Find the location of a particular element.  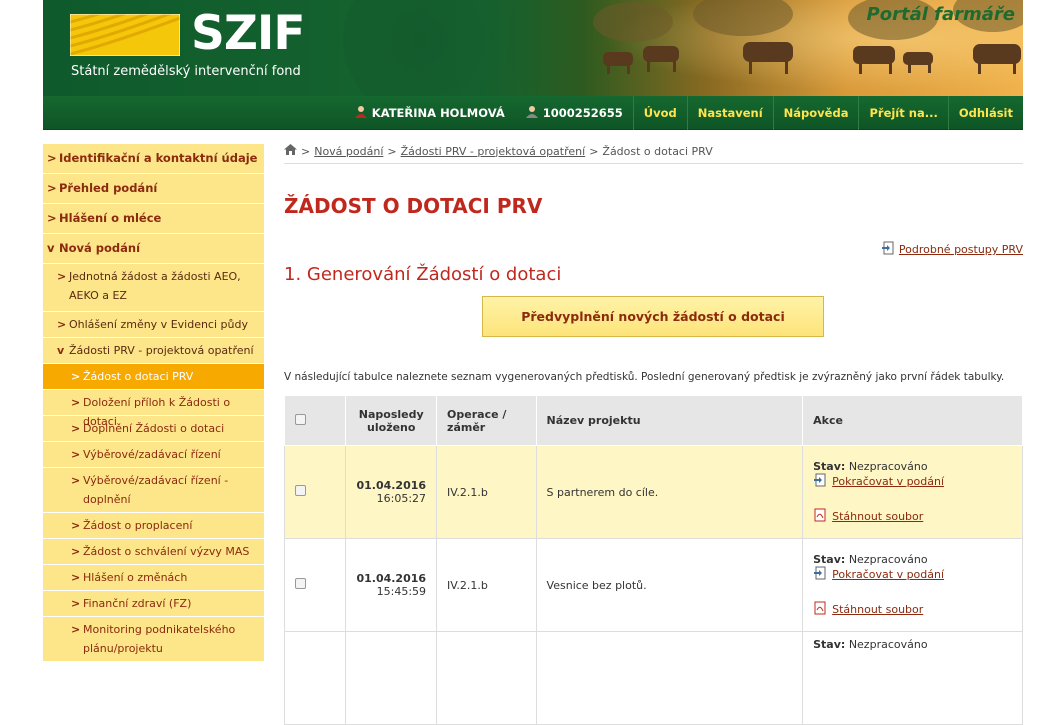

sidebar-item-doplneni-zadosti: > Doplnění Žádosti o dotaci is located at coordinates (153, 429).